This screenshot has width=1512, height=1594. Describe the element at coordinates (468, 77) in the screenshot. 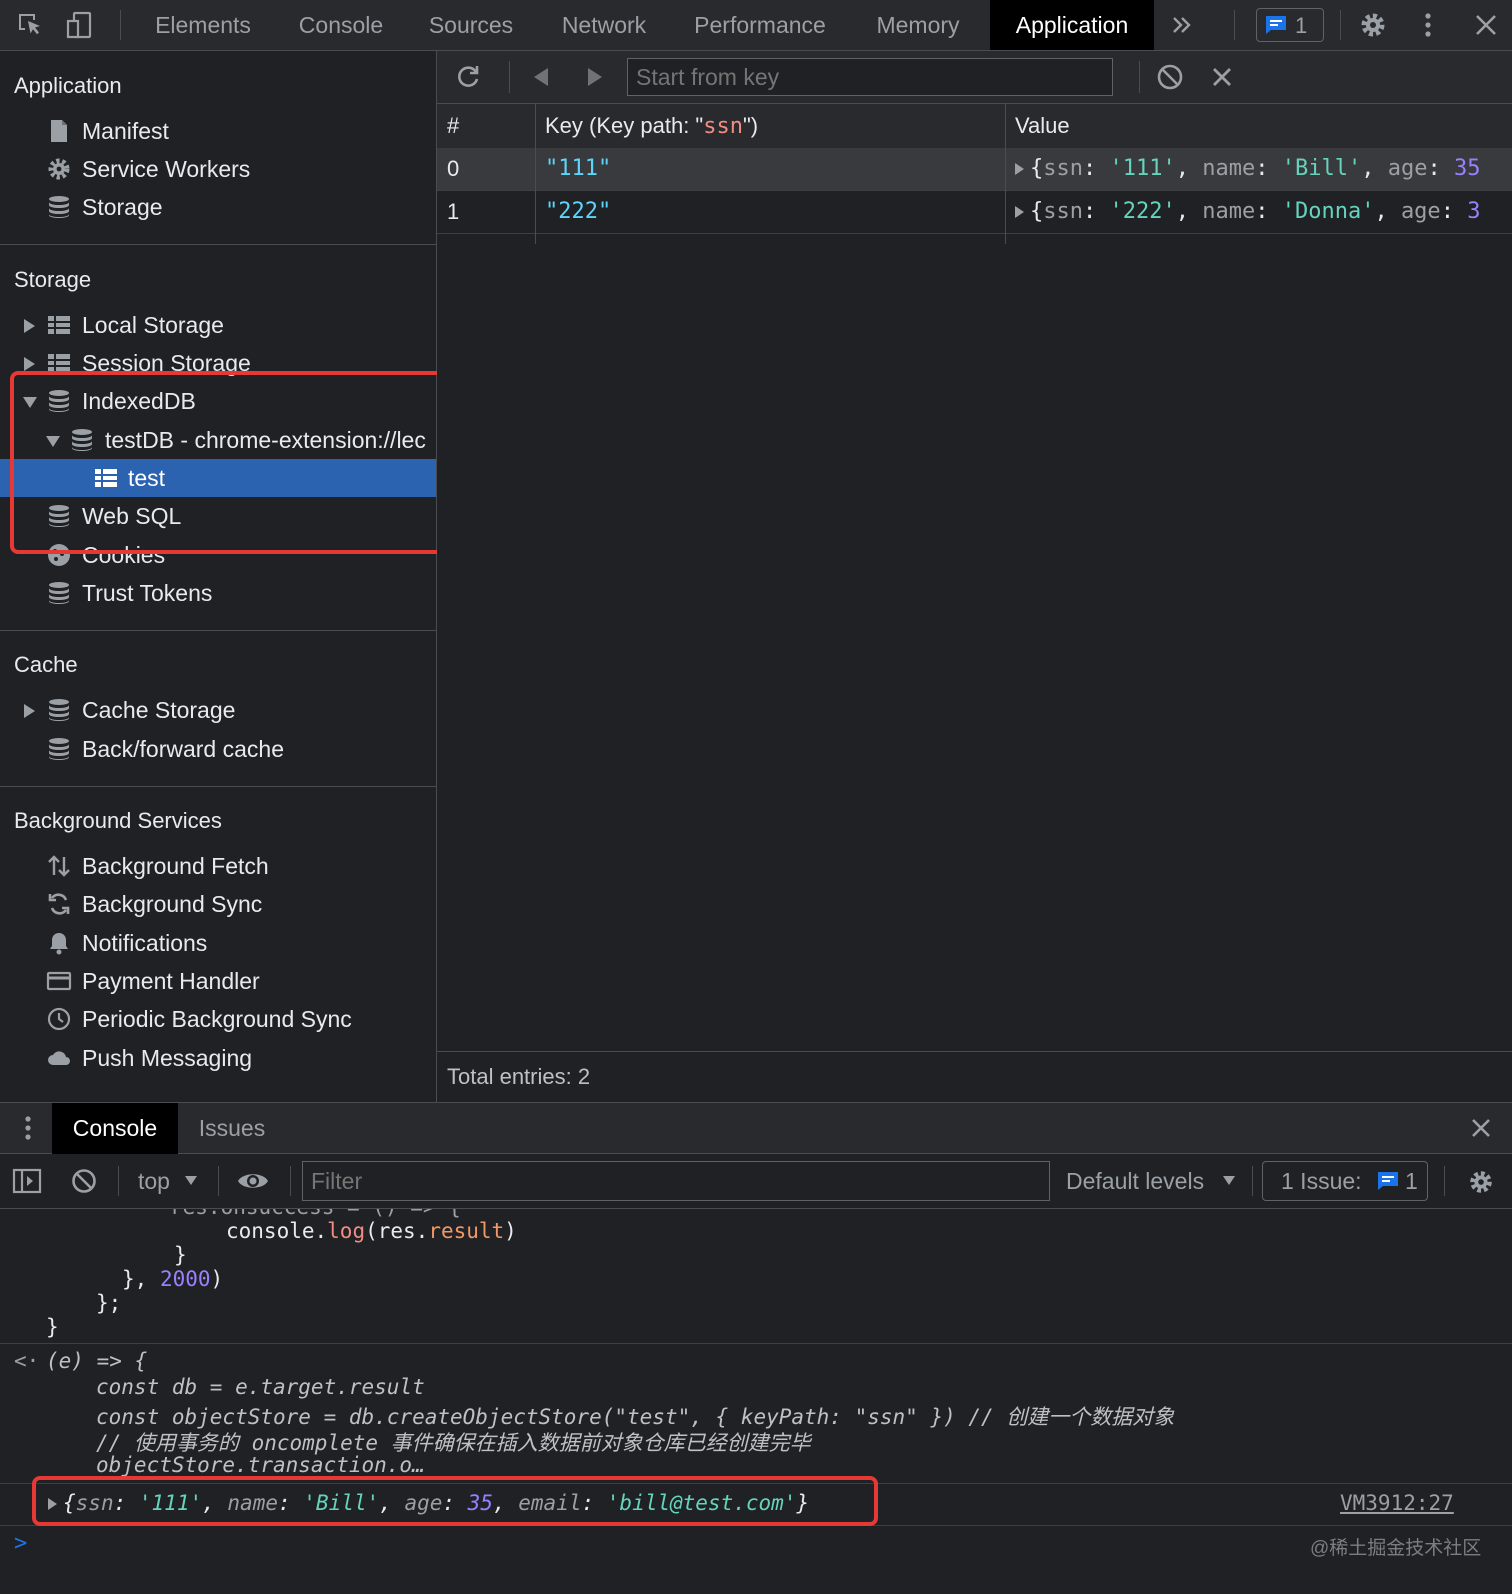

I see `refresh-icon` at that location.